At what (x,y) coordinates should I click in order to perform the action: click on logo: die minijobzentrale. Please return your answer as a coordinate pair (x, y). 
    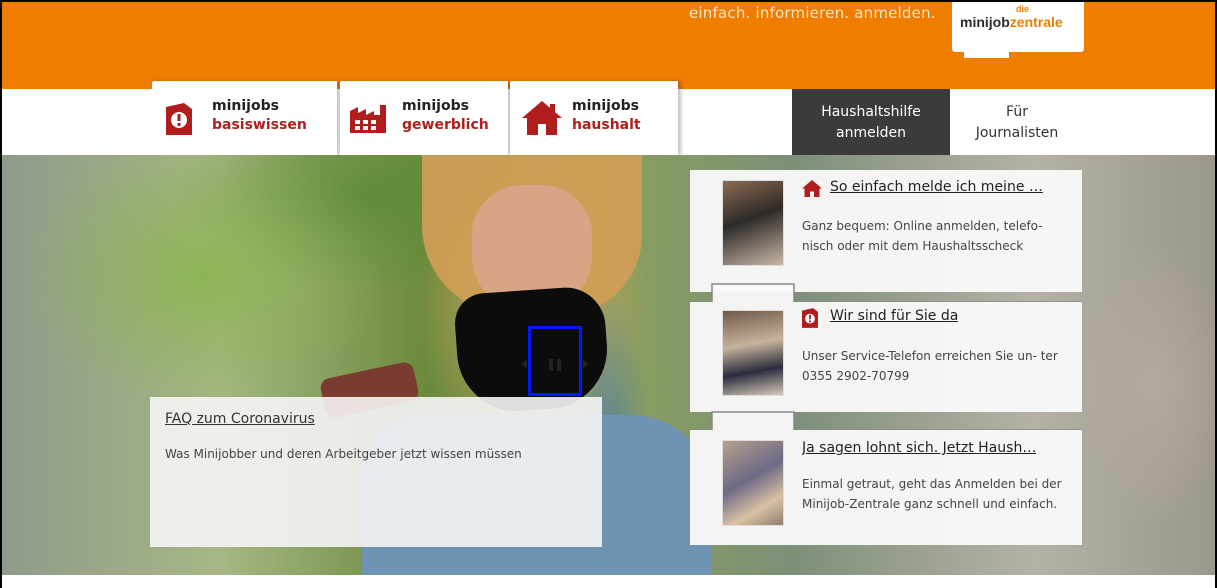
    Looking at the image, I should click on (1018, 30).